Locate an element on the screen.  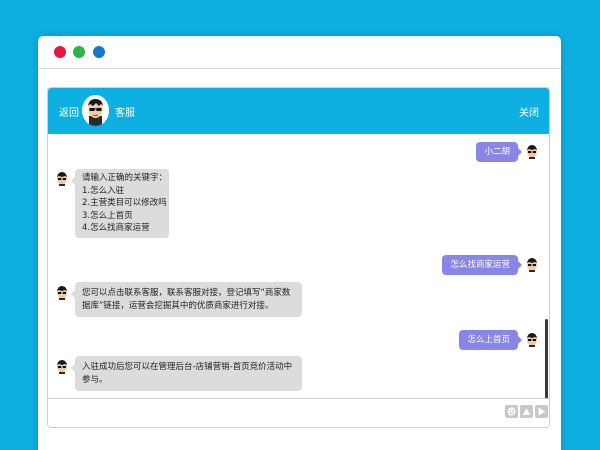
message-line: 请输入正确的关键字： is located at coordinates (125, 178).